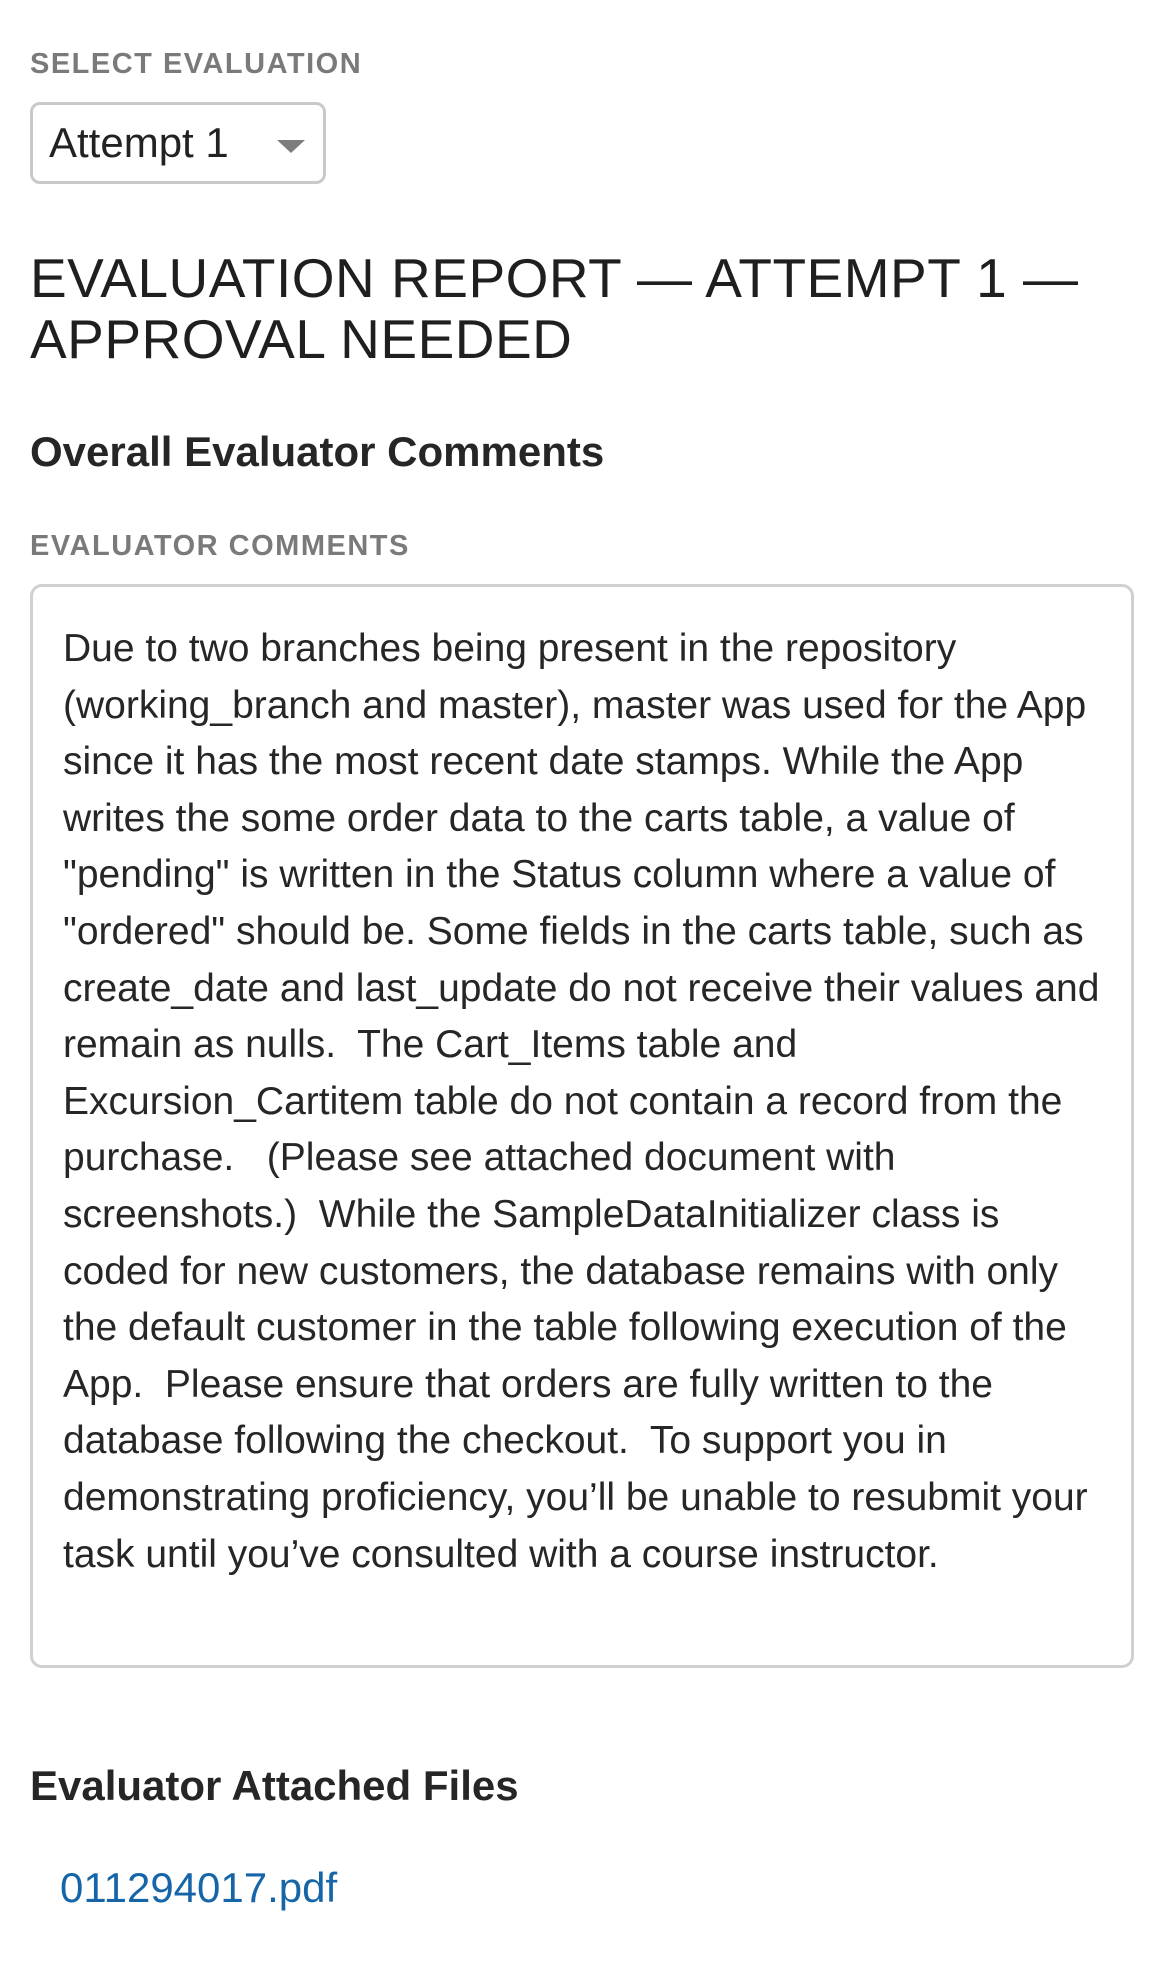 The height and width of the screenshot is (1972, 1170). I want to click on evaluation-select: Attempt 1, so click(178, 143).